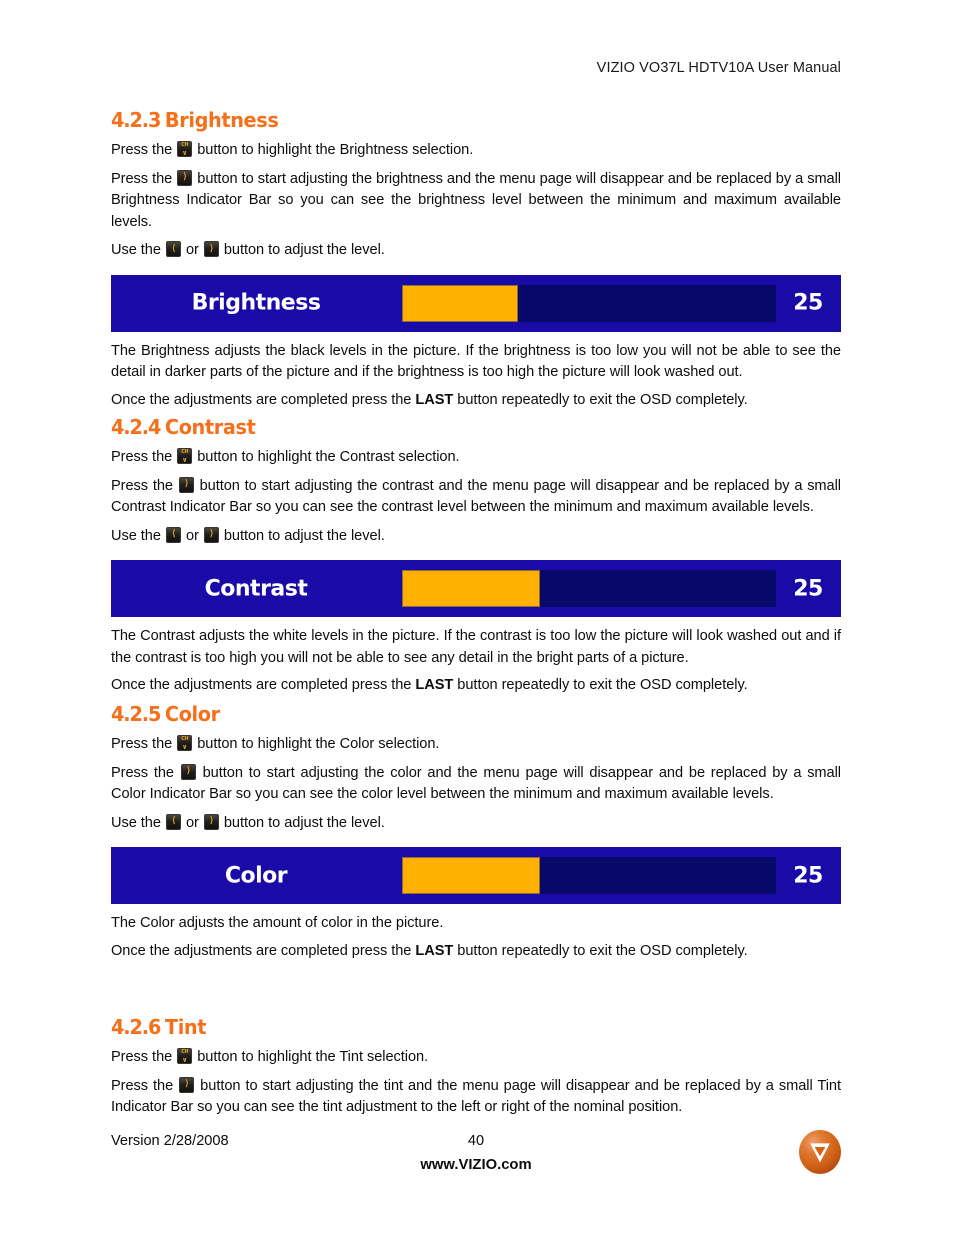 This screenshot has height=1235, width=954. I want to click on logo-v-mark, so click(820, 1153).